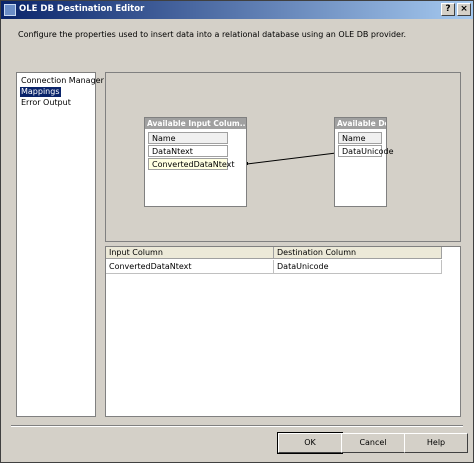 This screenshot has height=463, width=474. I want to click on grid-cell-input: ConvertedDataNtext, so click(190, 267).